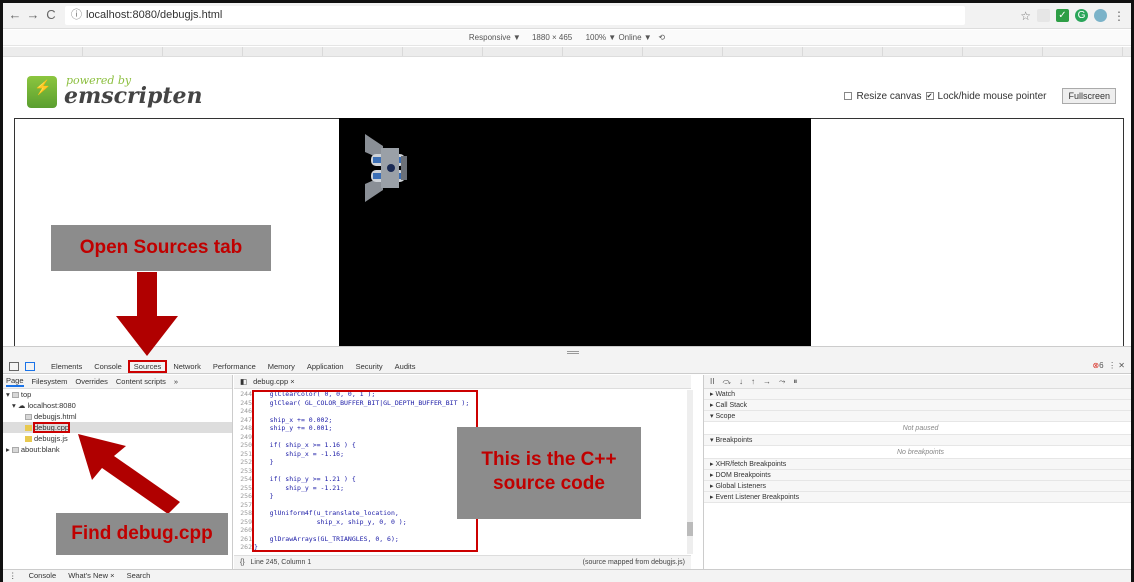 This screenshot has height=582, width=1134. Describe the element at coordinates (1025, 16) in the screenshot. I see `bookmark-star-icon: ☆` at that location.